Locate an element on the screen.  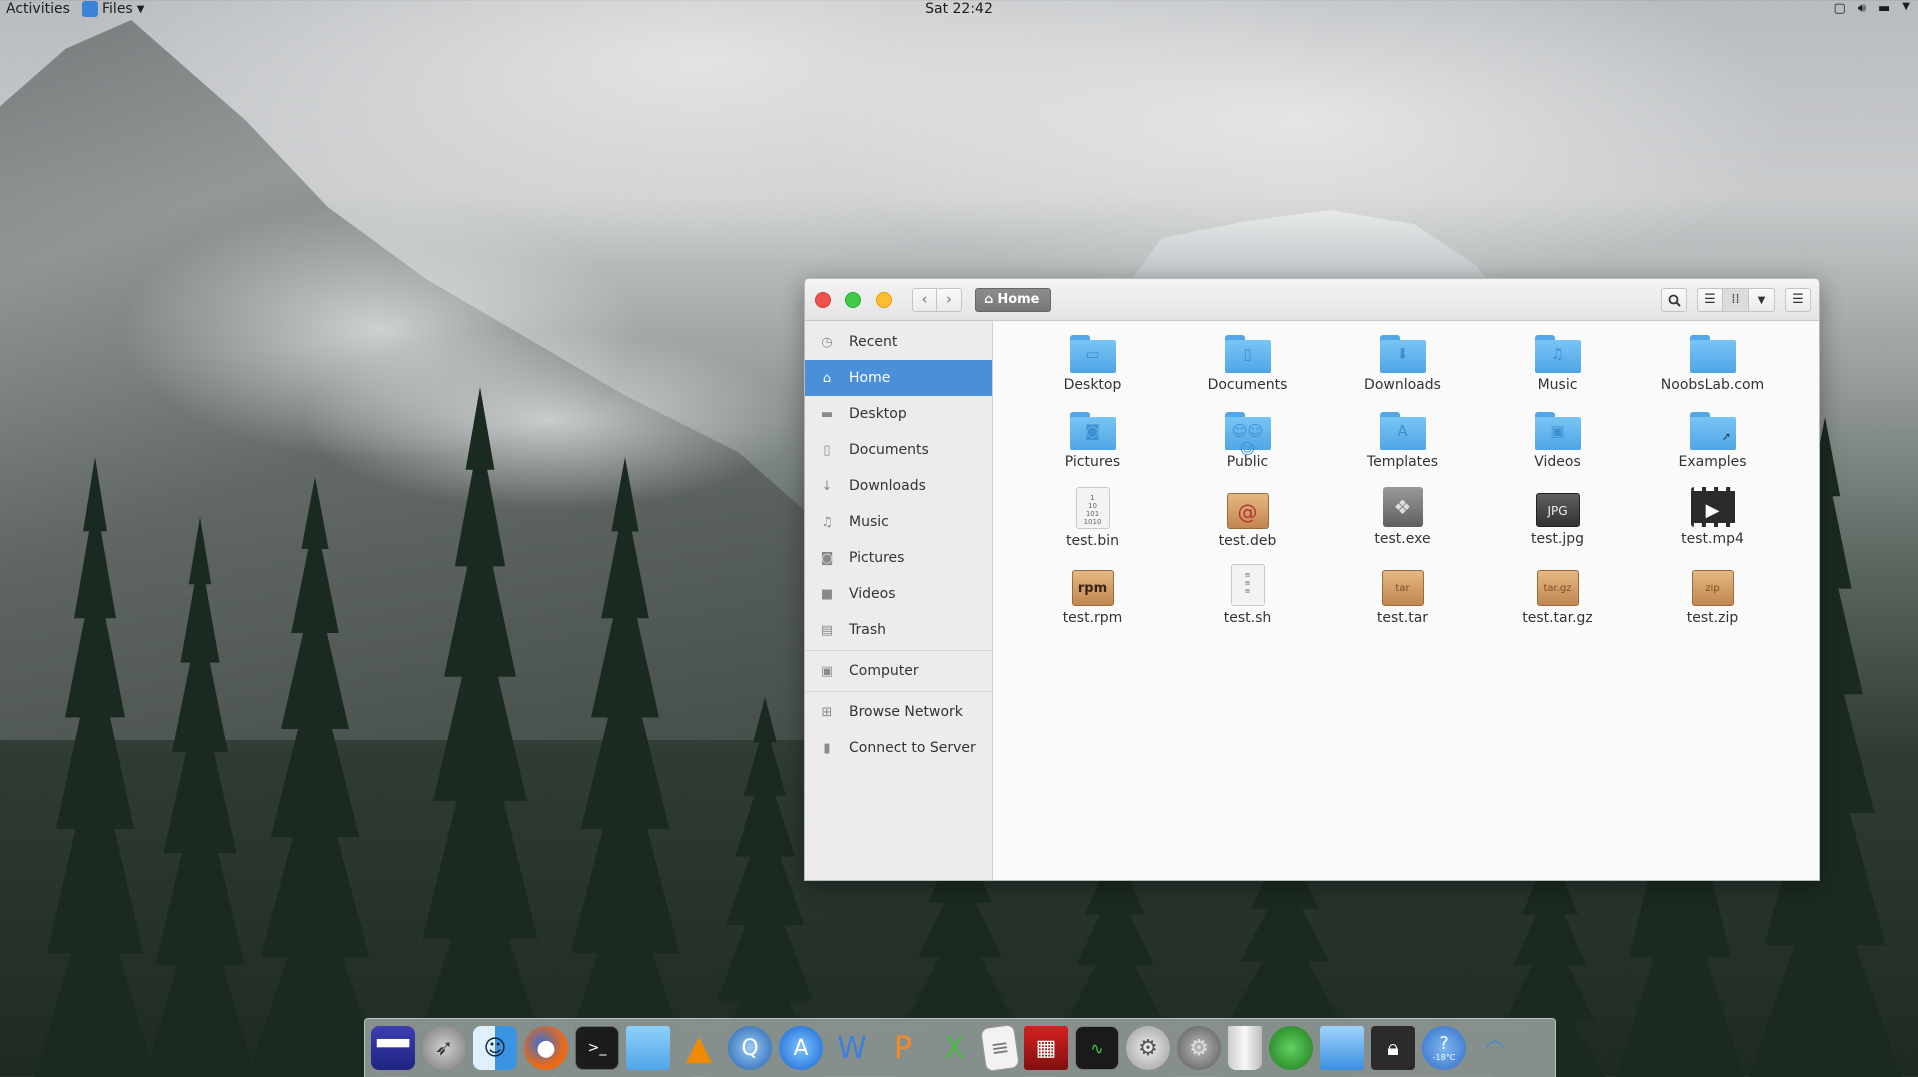
libreoffice-writer-icon: W is located at coordinates (852, 1048).